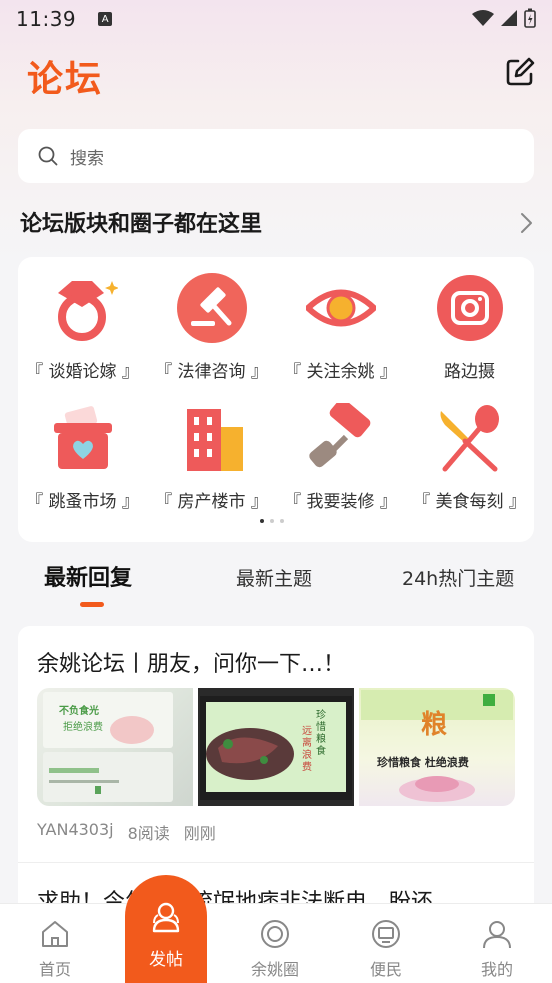  Describe the element at coordinates (88, 576) in the screenshot. I see `tab-latest-replies: 最新回复` at that location.